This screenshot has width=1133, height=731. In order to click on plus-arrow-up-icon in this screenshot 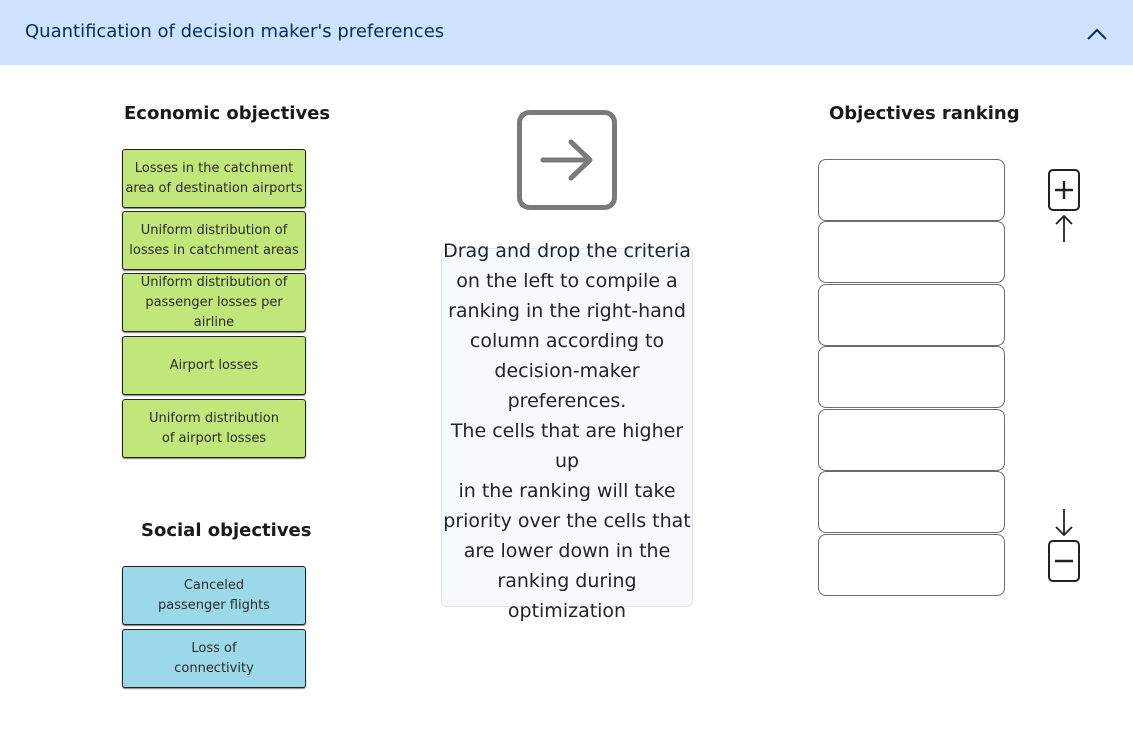, I will do `click(1064, 206)`.